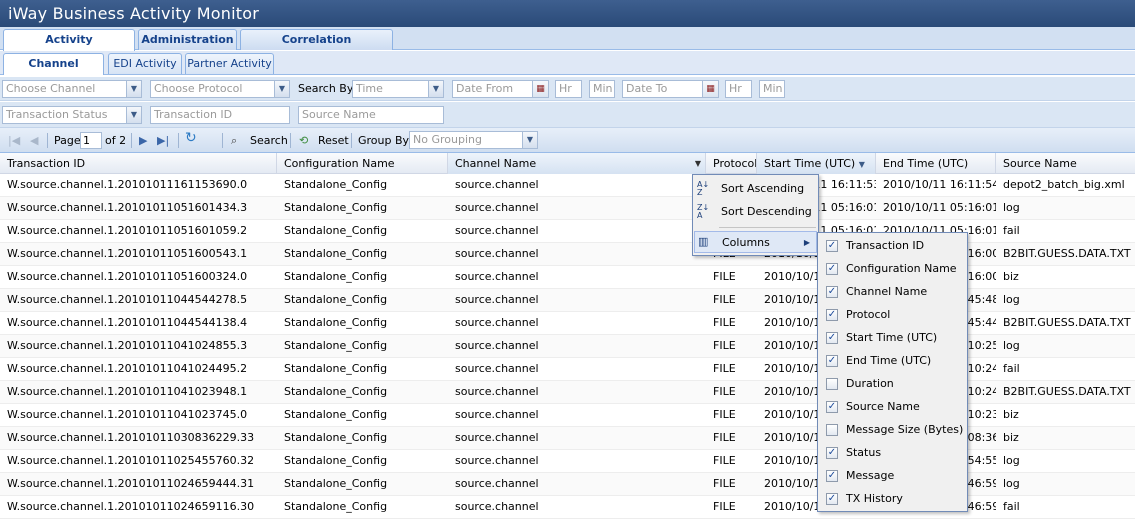 The height and width of the screenshot is (522, 1135). Describe the element at coordinates (772, 89) in the screenshot. I see `to-minute-field: Min` at that location.